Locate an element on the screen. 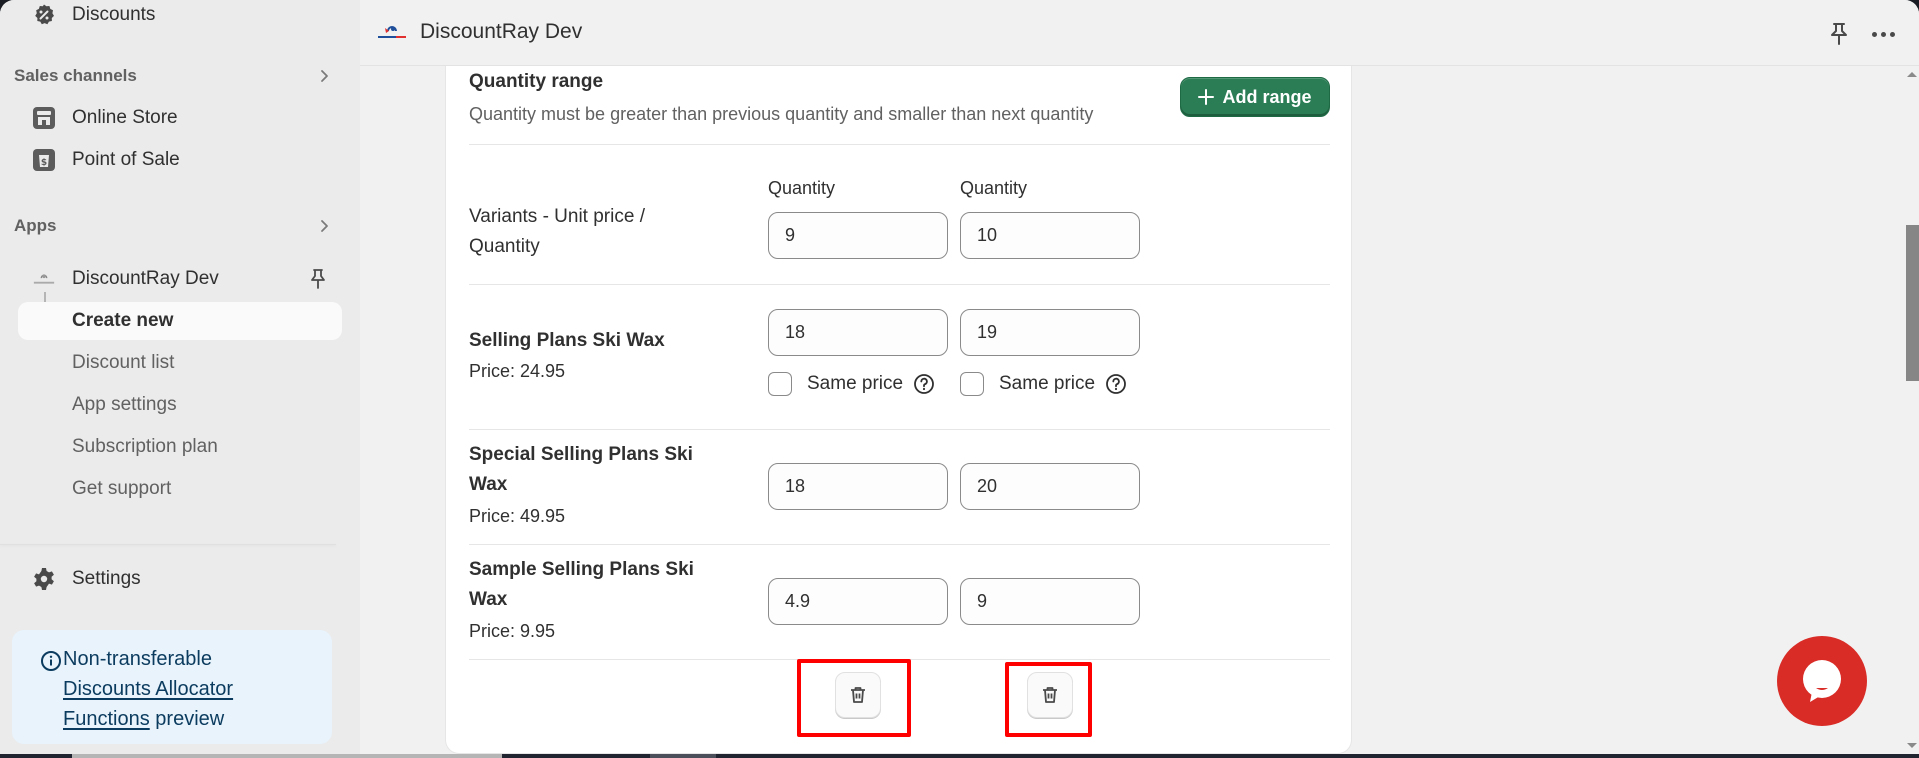  row-label: Special Selling Plans Ski Wax is located at coordinates (581, 469).